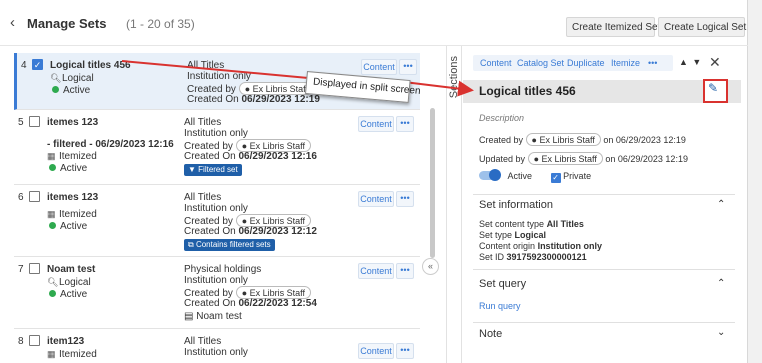 The image size is (762, 363). What do you see at coordinates (586, 63) in the screenshot?
I see `tab-duplicate: Duplicate` at bounding box center [586, 63].